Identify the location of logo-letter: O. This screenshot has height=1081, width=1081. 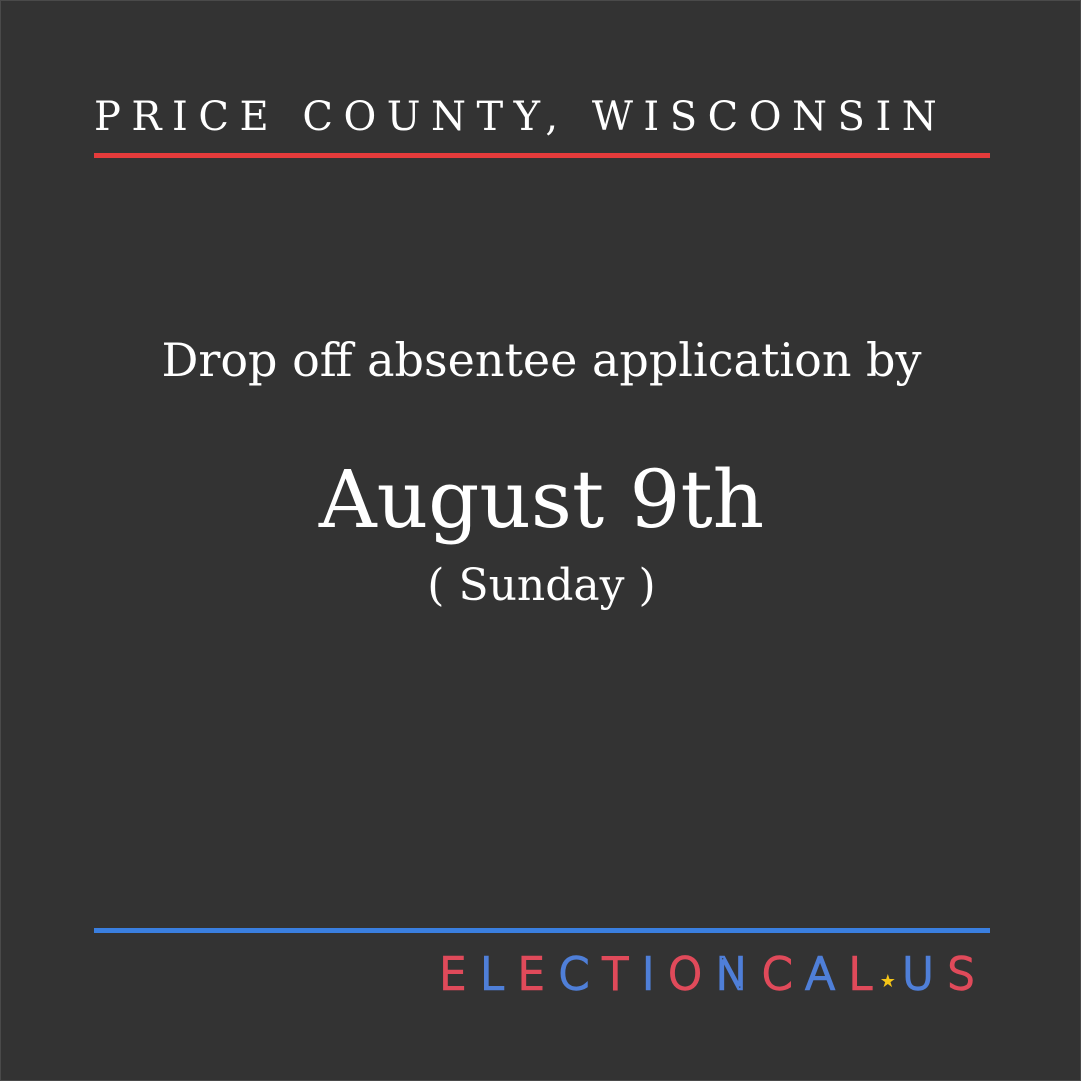
(691, 975).